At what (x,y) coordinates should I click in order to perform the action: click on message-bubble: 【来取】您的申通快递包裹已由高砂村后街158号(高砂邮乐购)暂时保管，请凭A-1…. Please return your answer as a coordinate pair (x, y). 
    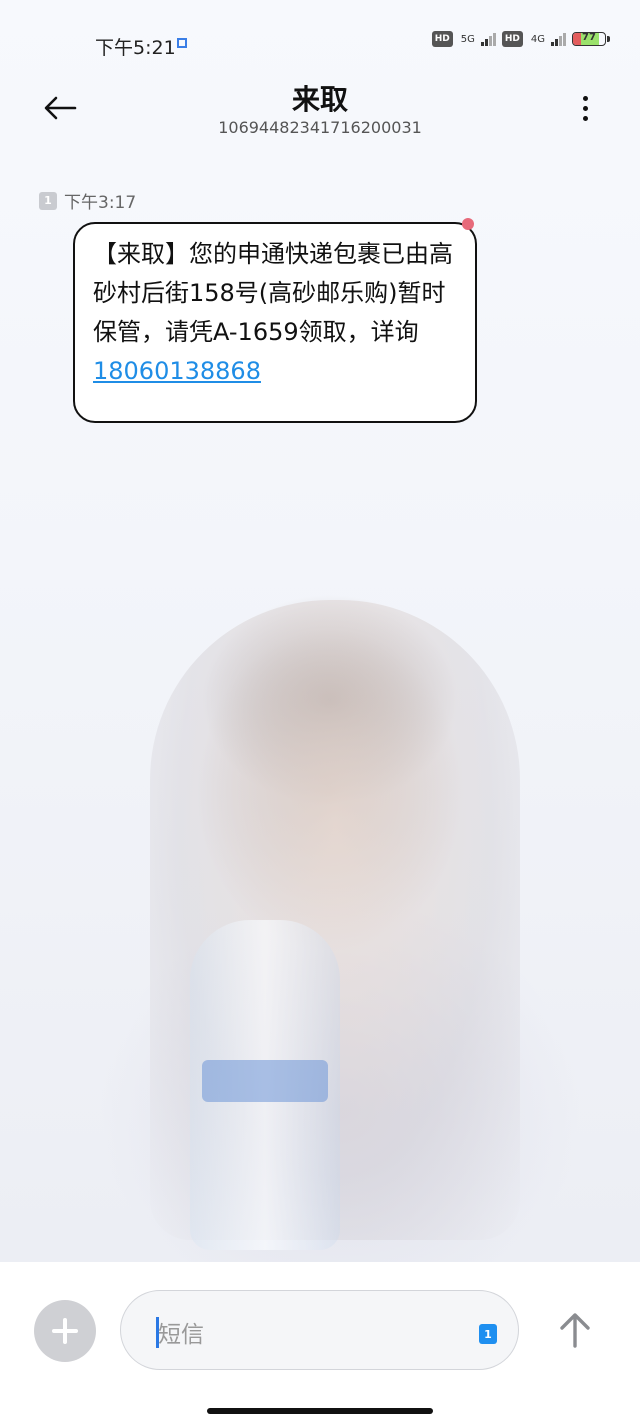
    Looking at the image, I should click on (275, 320).